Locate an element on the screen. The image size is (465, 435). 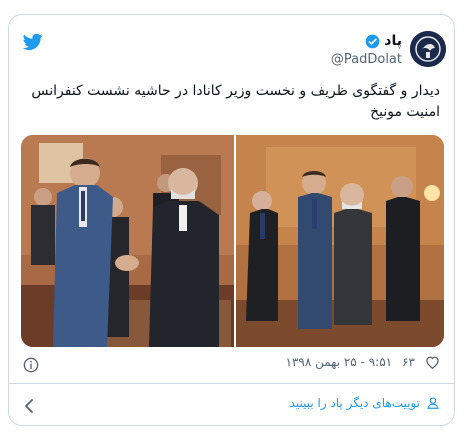
info-icon is located at coordinates (31, 365).